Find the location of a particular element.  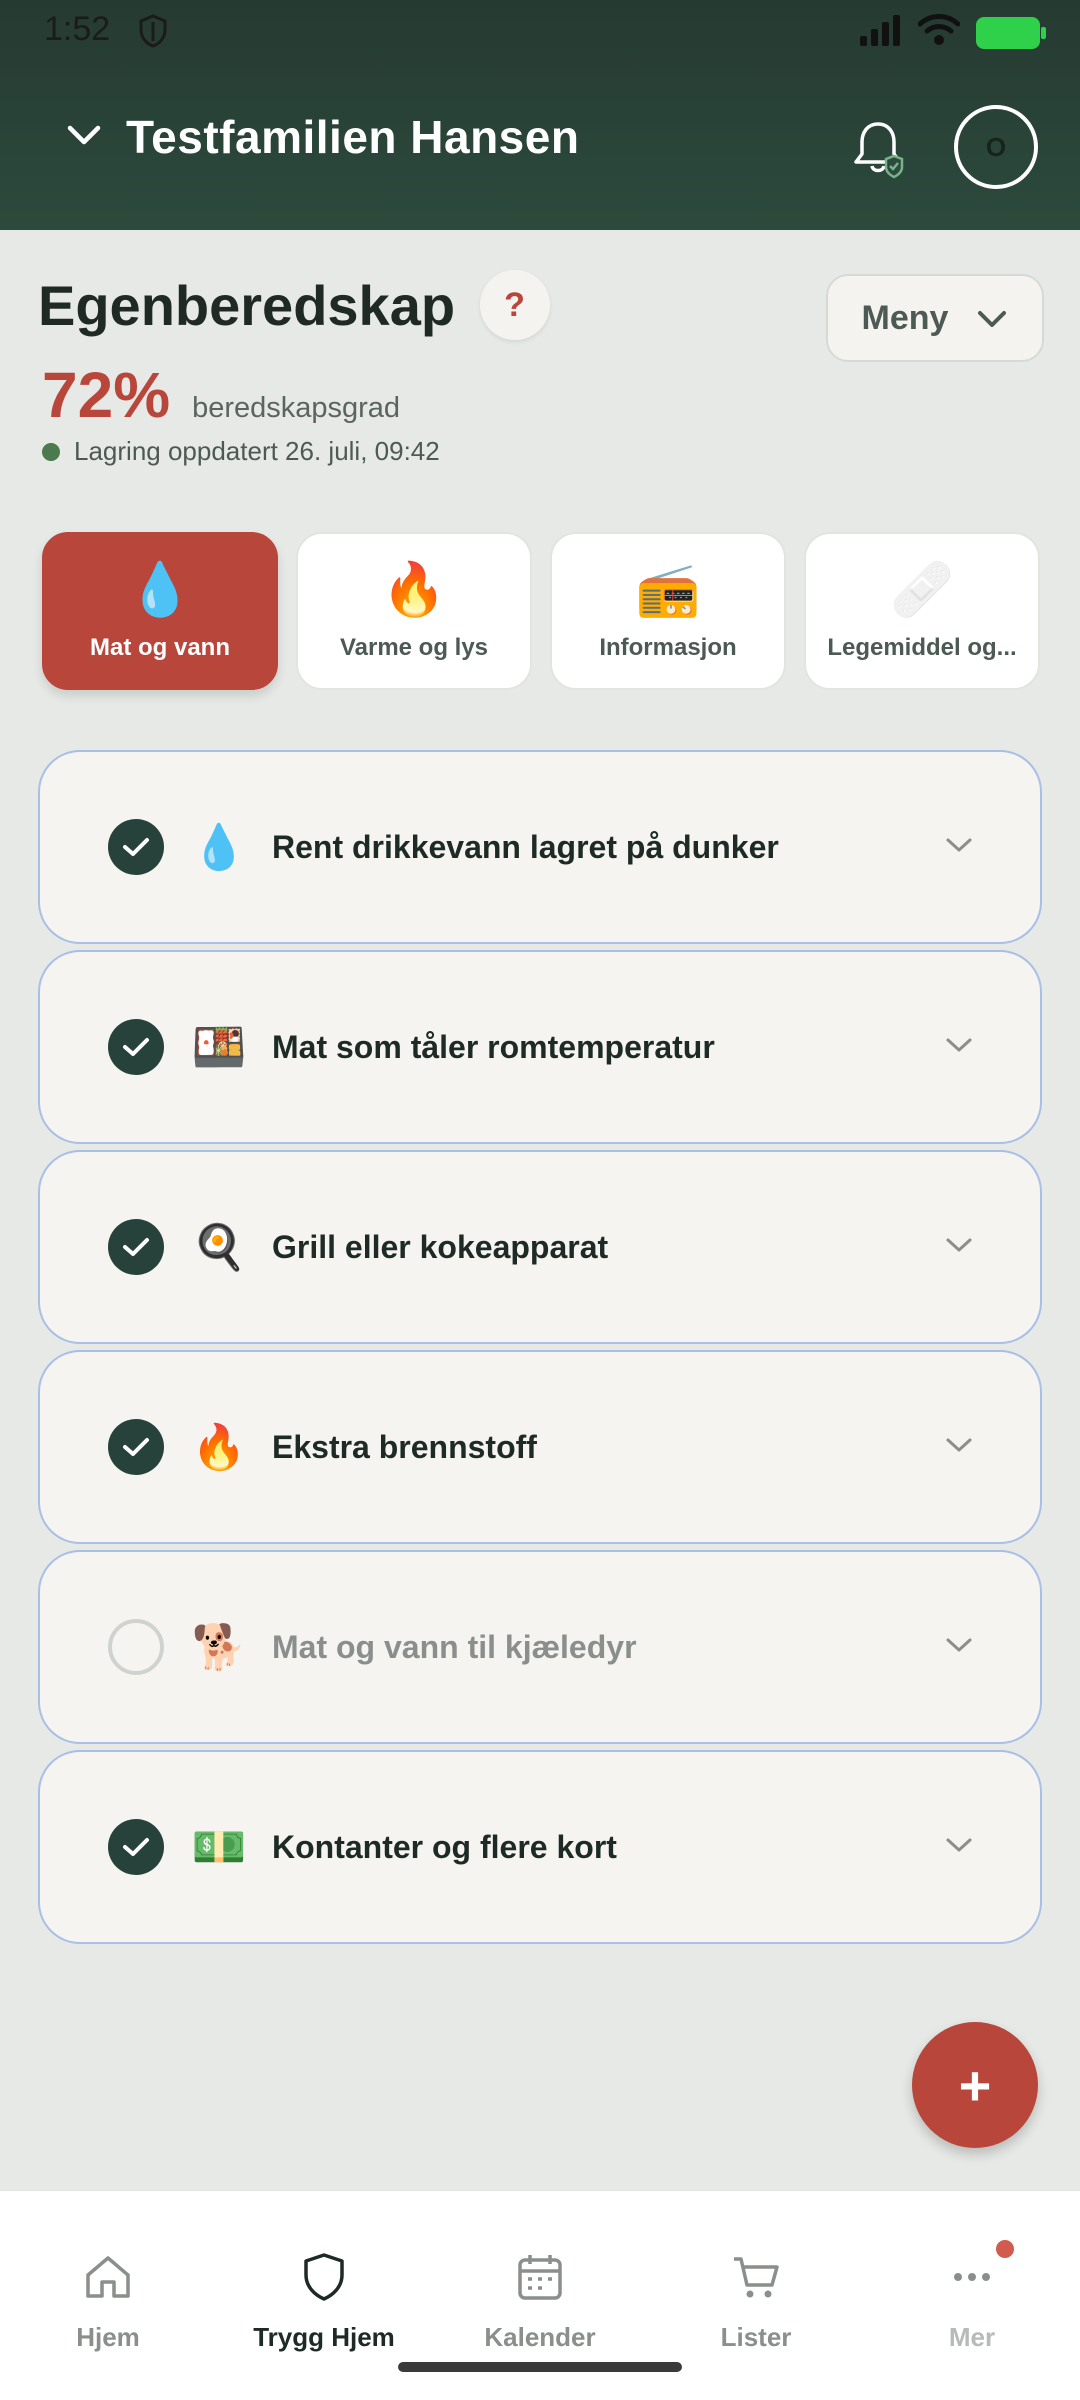

item-label: Mat og vann til kjæledyr is located at coordinates (454, 1646).